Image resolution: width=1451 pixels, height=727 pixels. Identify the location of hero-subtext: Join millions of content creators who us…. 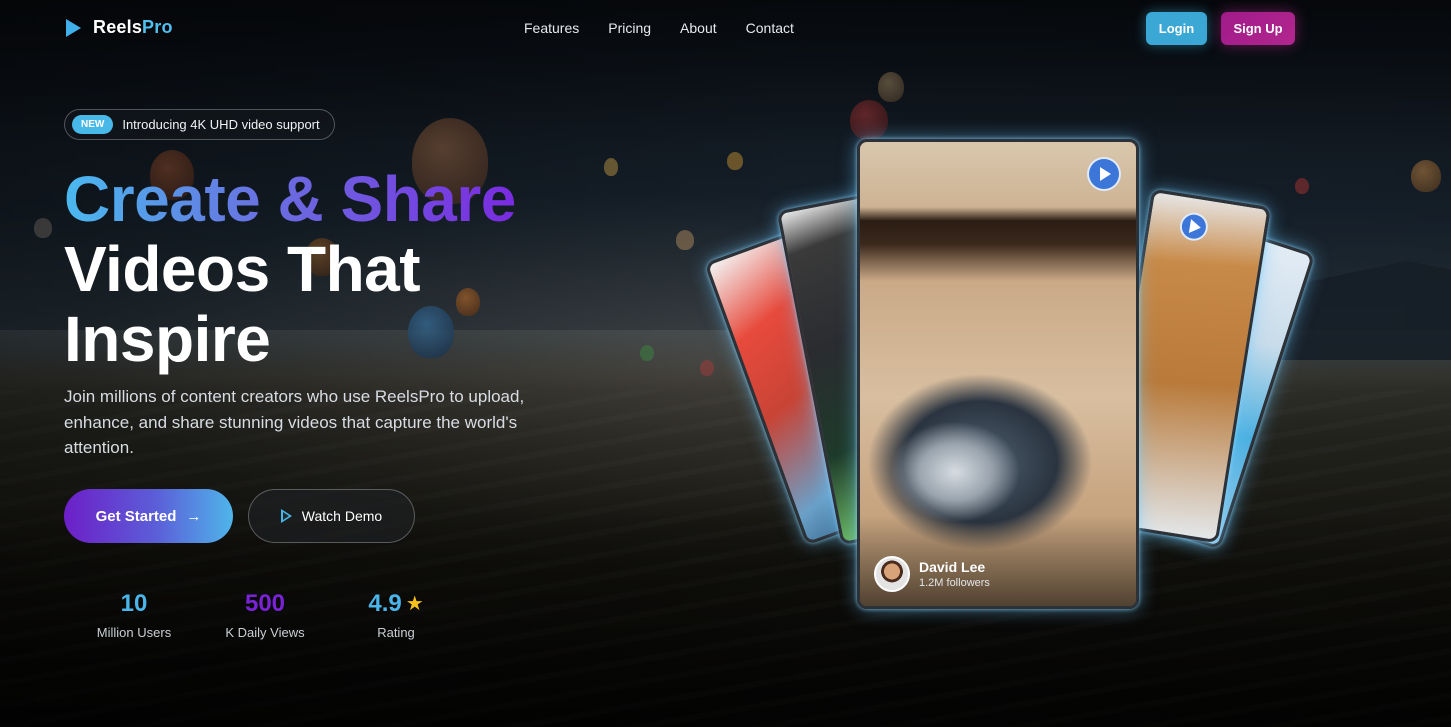
(294, 422).